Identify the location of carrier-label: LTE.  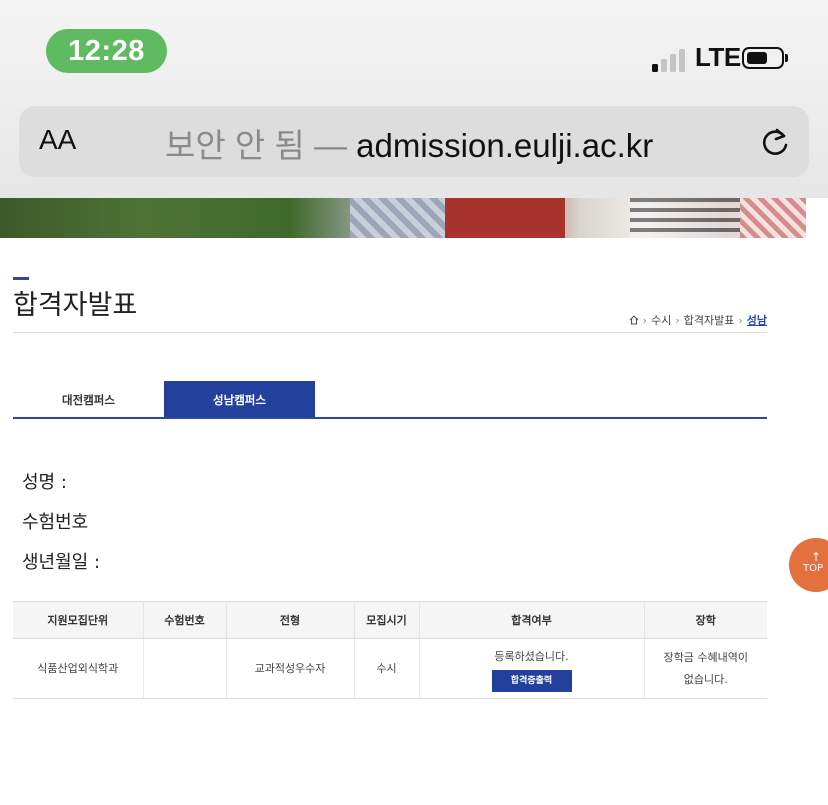
(718, 57).